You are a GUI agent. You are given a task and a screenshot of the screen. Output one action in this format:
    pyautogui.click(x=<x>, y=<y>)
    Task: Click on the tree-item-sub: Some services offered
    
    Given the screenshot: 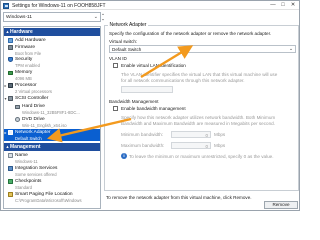 What is the action you would take?
    pyautogui.click(x=36, y=174)
    